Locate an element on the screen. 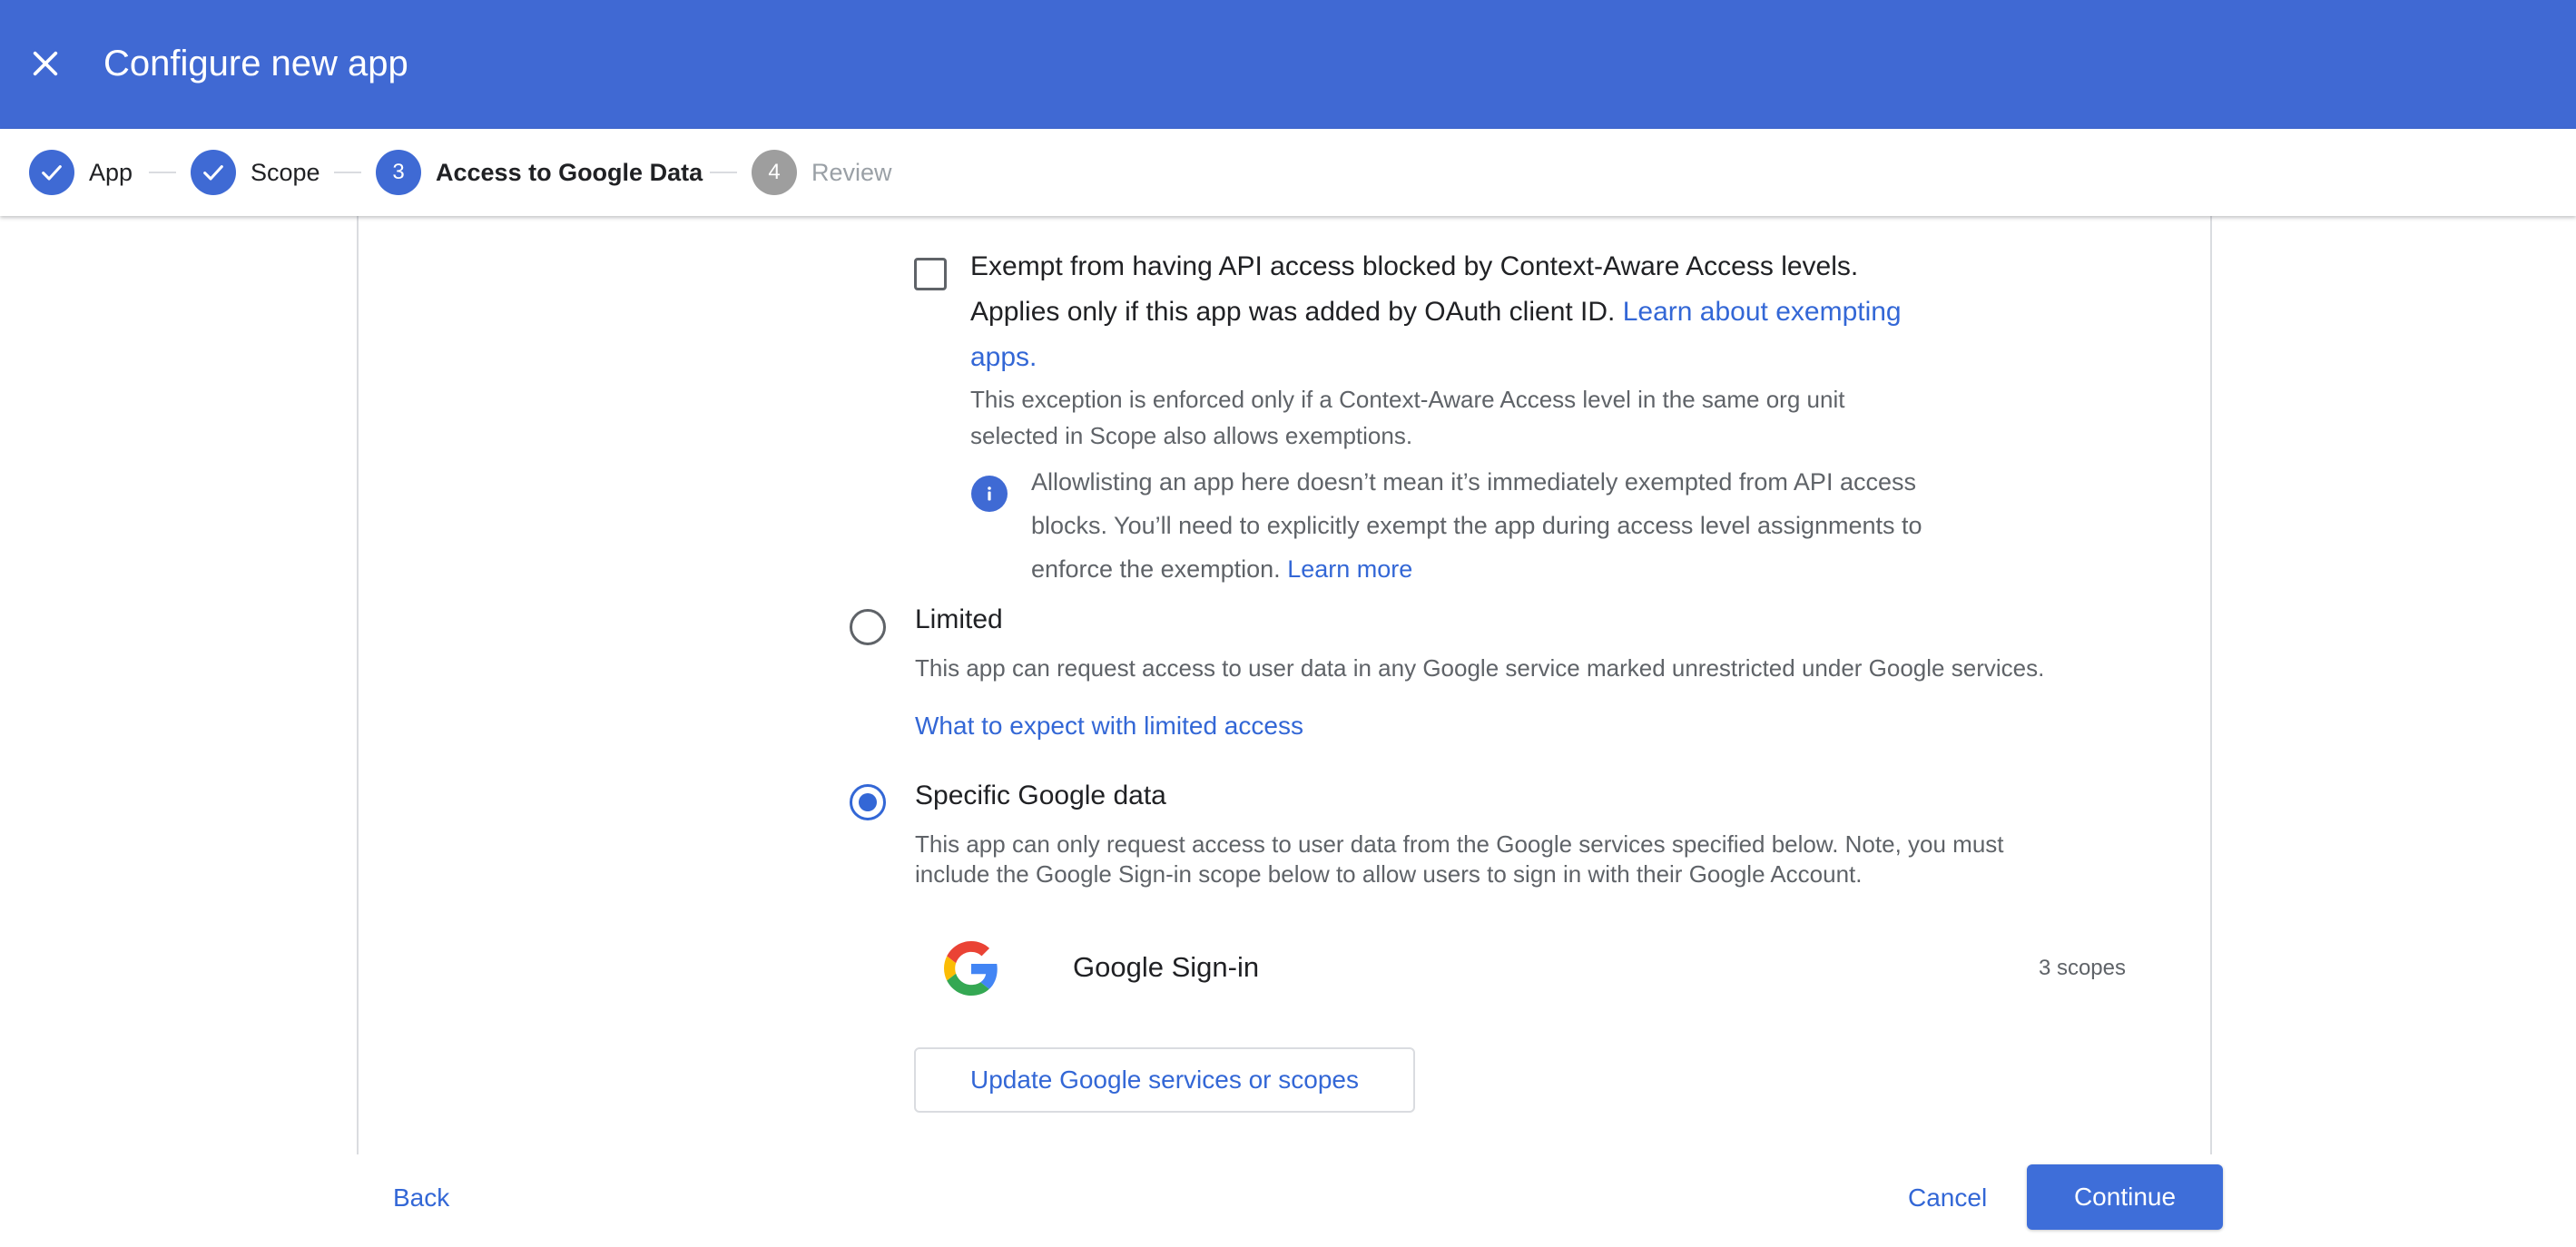 The height and width of the screenshot is (1247, 2576). step-access-marker: 3 is located at coordinates (398, 172).